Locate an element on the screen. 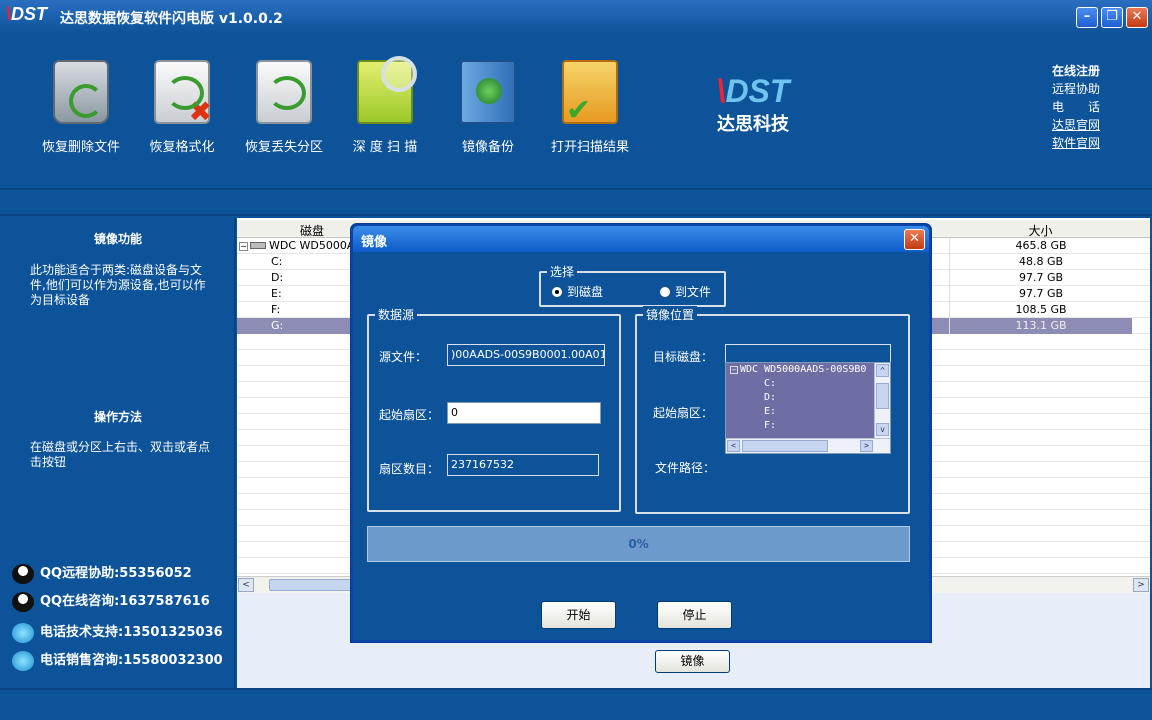 The width and height of the screenshot is (1152, 720). app-logo: \DST is located at coordinates (27, 14).